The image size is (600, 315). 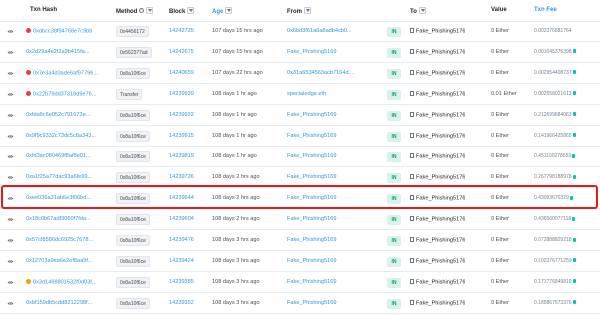 What do you see at coordinates (181, 136) in the screenshot?
I see `block-link: 14239915` at bounding box center [181, 136].